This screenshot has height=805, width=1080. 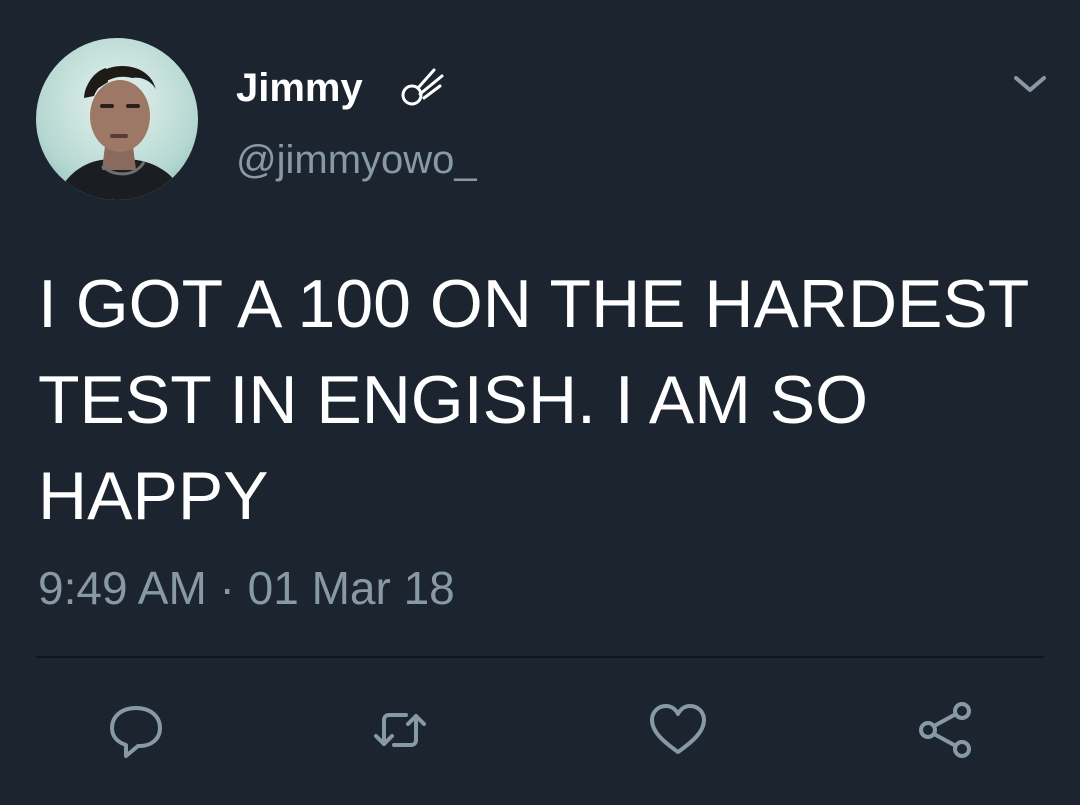 What do you see at coordinates (422, 87) in the screenshot?
I see `comet-icon` at bounding box center [422, 87].